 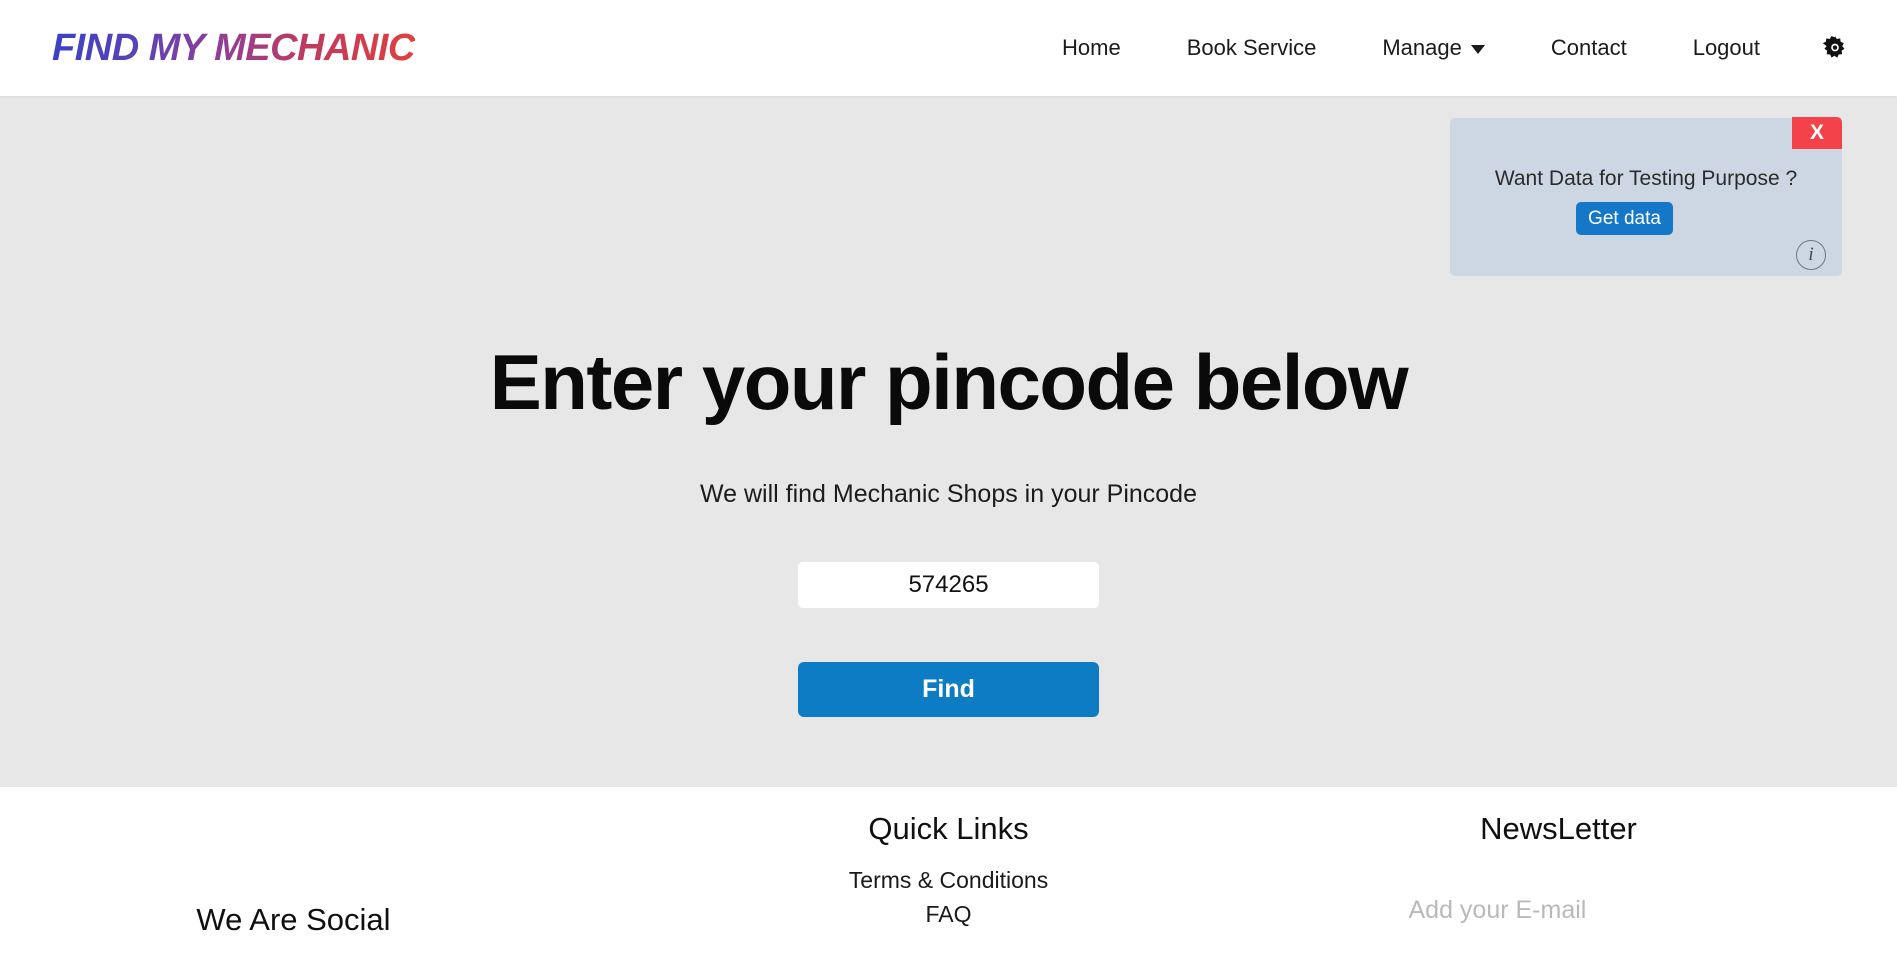 I want to click on main-navigation: Home Book Service Manage Contact Logout, so click(x=1443, y=48).